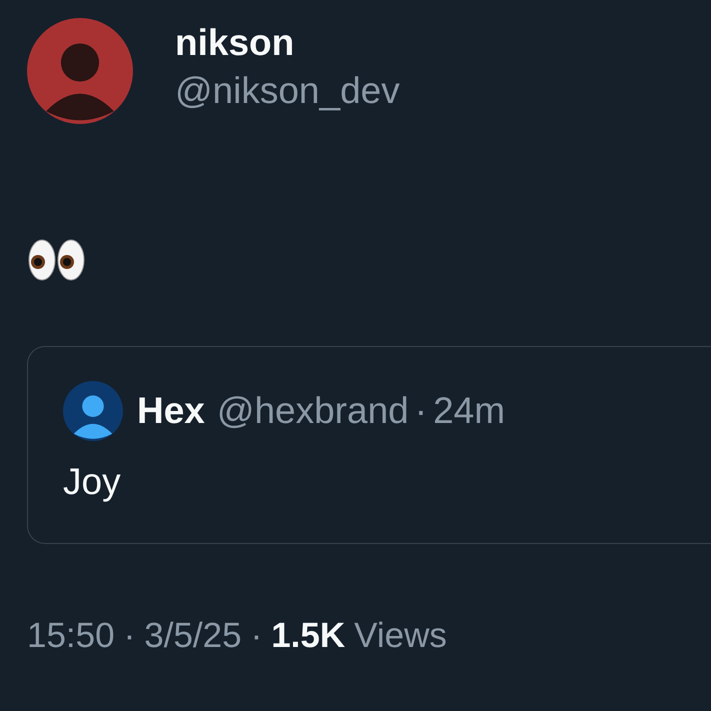 This screenshot has height=711, width=711. I want to click on post-time: 15:50, so click(71, 636).